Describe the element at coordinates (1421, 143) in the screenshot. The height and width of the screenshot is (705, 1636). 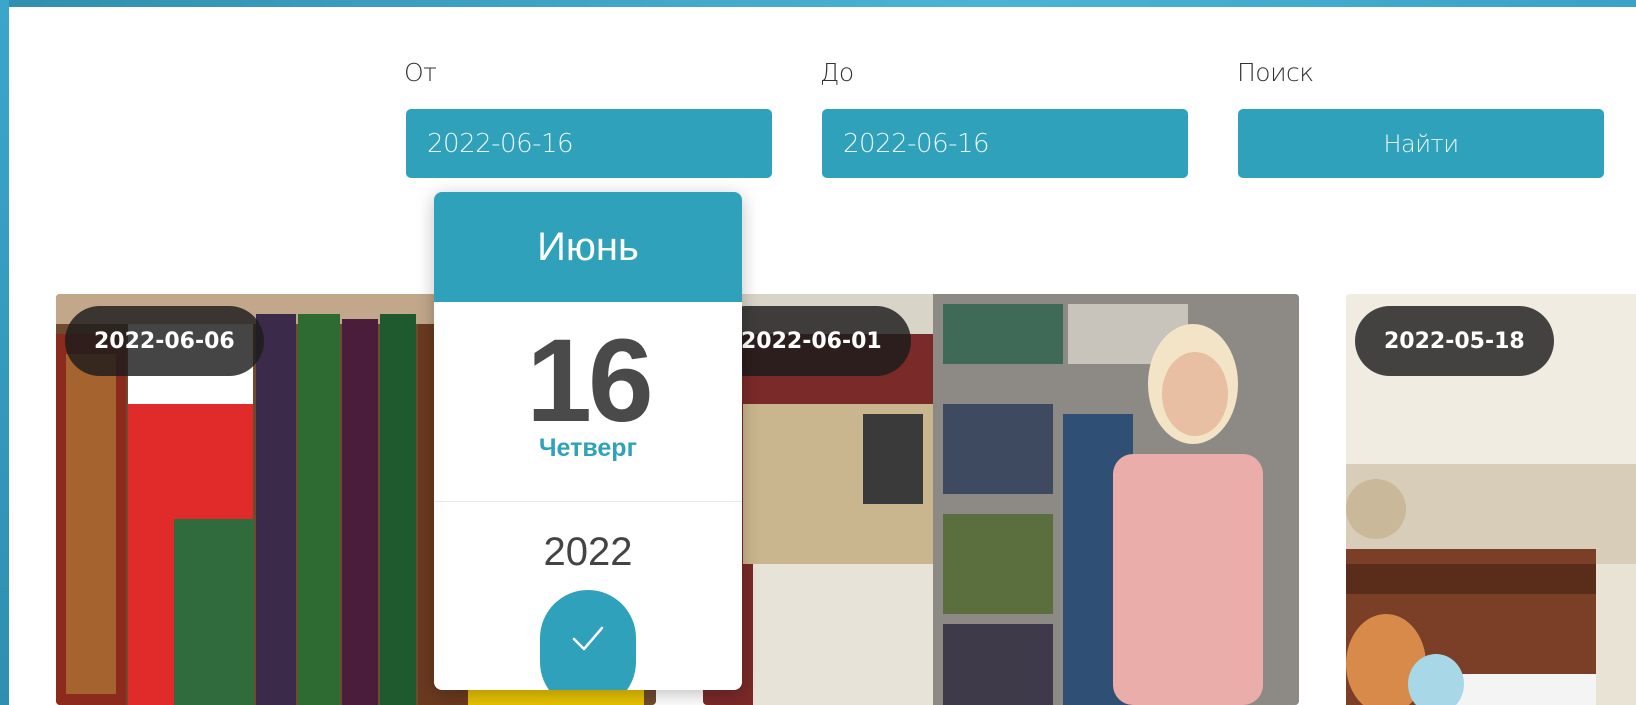
I see `search-button: Найти` at that location.